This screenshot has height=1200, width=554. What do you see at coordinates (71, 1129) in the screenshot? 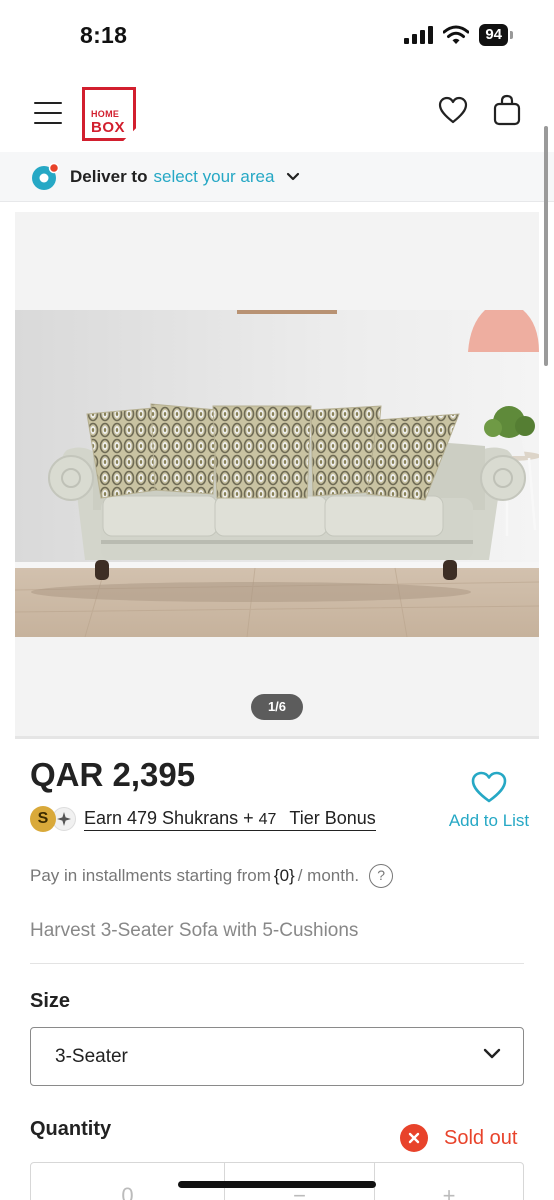
I see `quantity-label: Quantity` at bounding box center [71, 1129].